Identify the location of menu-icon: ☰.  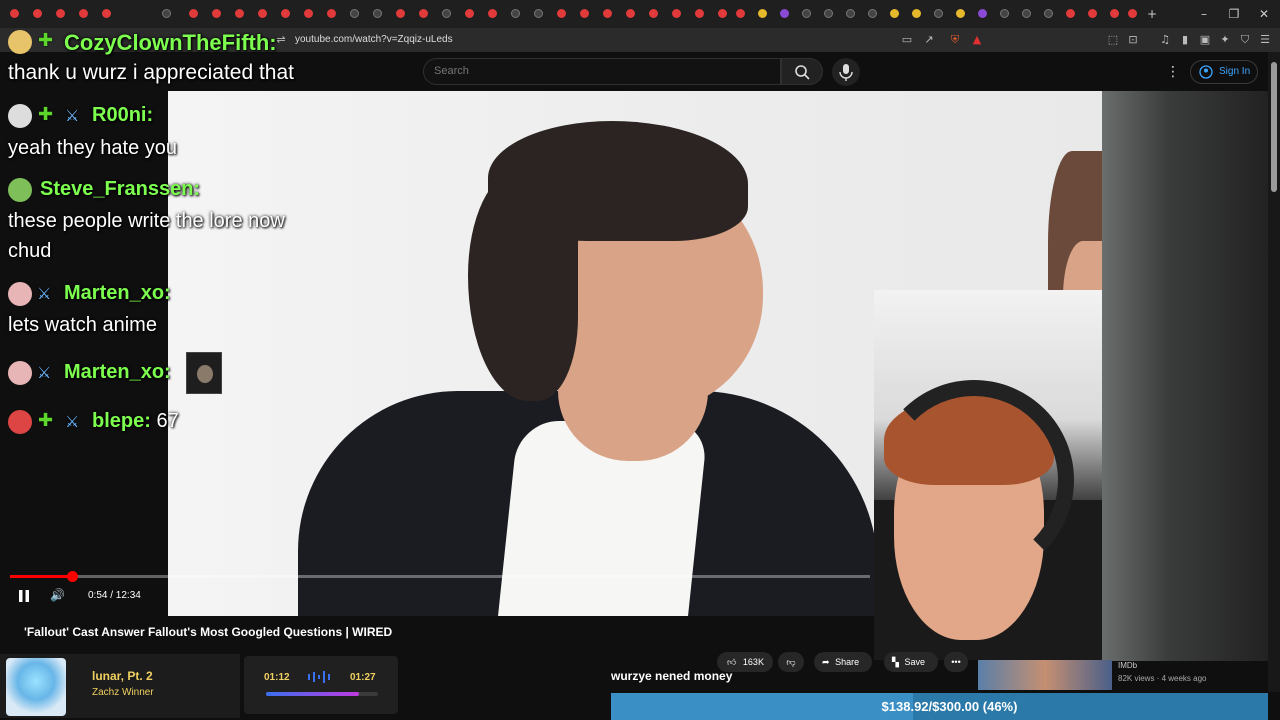
(1265, 40).